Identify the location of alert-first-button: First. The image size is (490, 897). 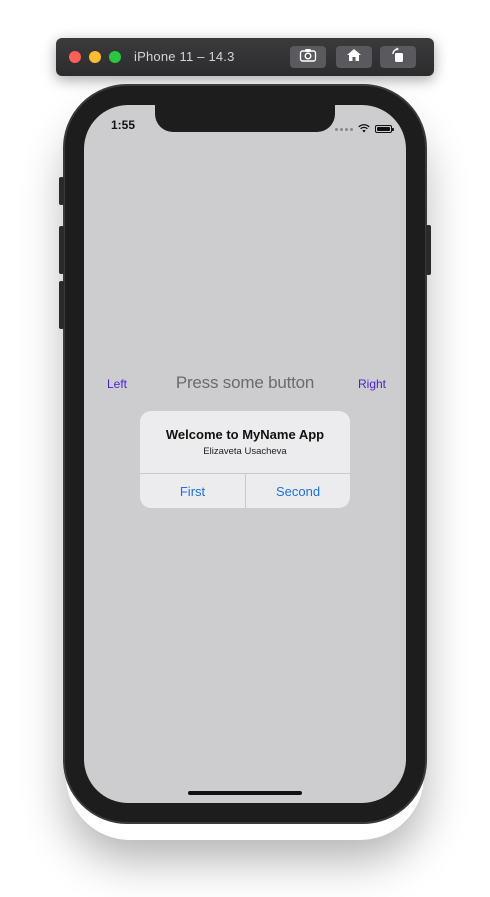
(192, 491).